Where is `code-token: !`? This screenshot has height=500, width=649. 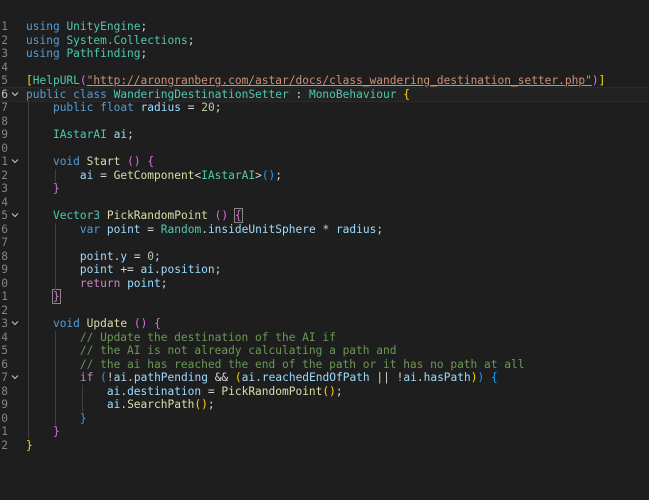
code-token: ! is located at coordinates (110, 377).